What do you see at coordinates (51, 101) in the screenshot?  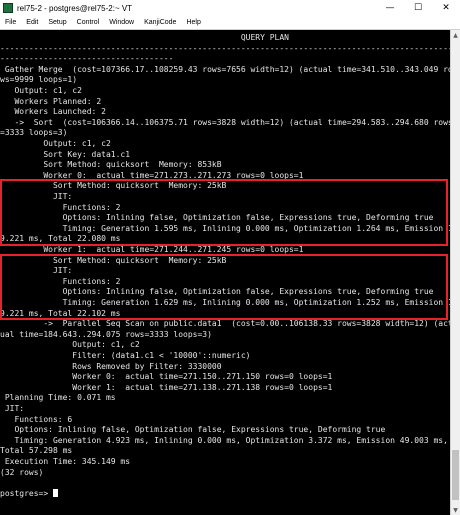 I see `output-line: Workers Planned: 2` at bounding box center [51, 101].